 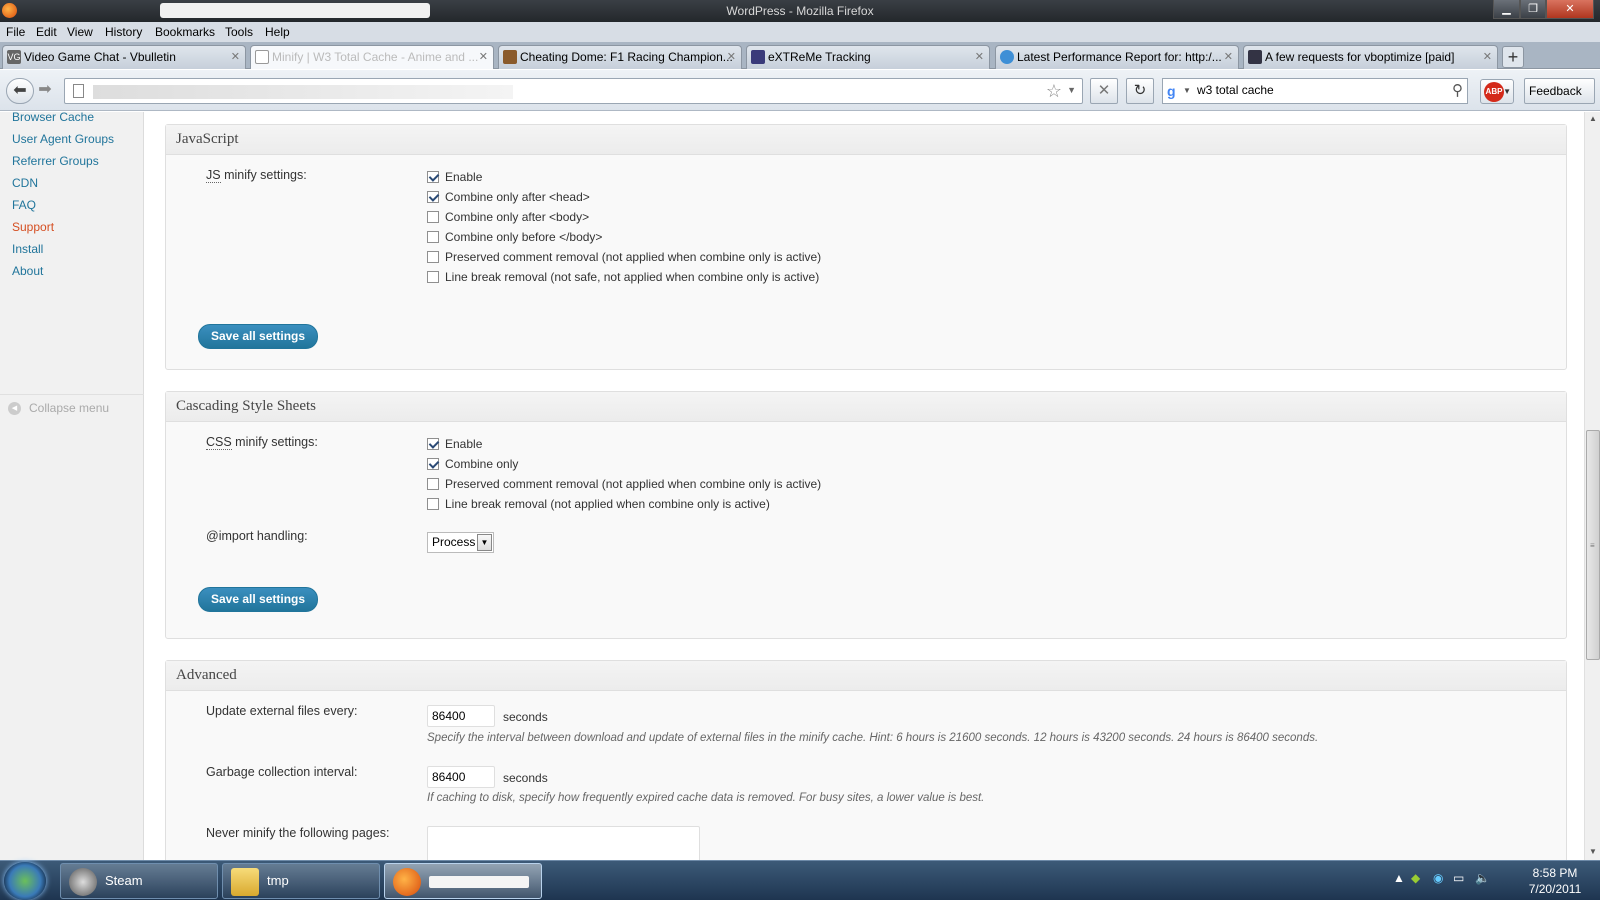 I want to click on css-combine-only-checkbox: Combine only, so click(x=472, y=464).